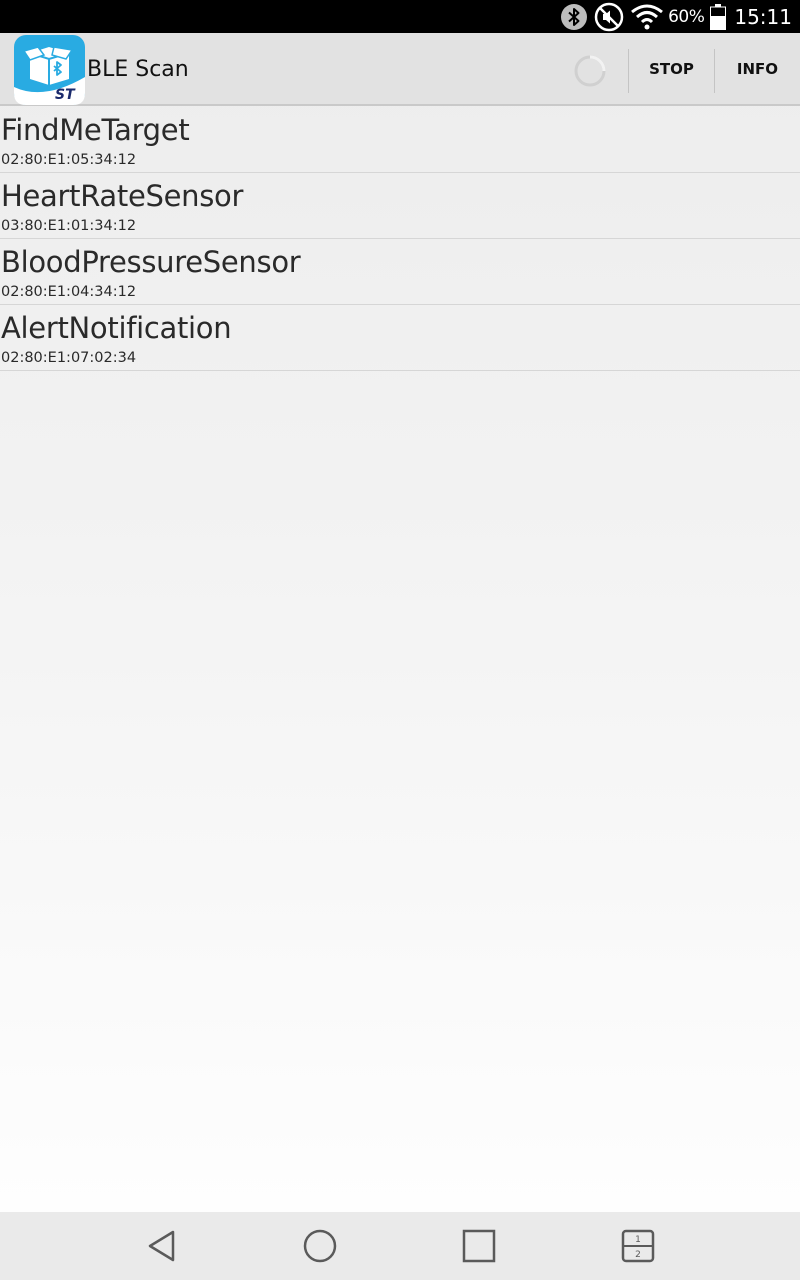  I want to click on status-clock: 15:11, so click(763, 16).